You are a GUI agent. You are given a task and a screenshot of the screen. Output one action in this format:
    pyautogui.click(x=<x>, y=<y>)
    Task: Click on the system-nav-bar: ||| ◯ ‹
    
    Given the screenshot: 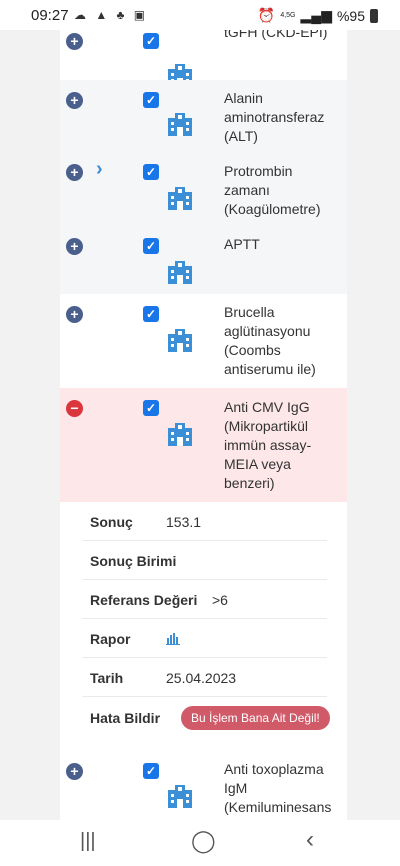 What is the action you would take?
    pyautogui.click(x=200, y=843)
    